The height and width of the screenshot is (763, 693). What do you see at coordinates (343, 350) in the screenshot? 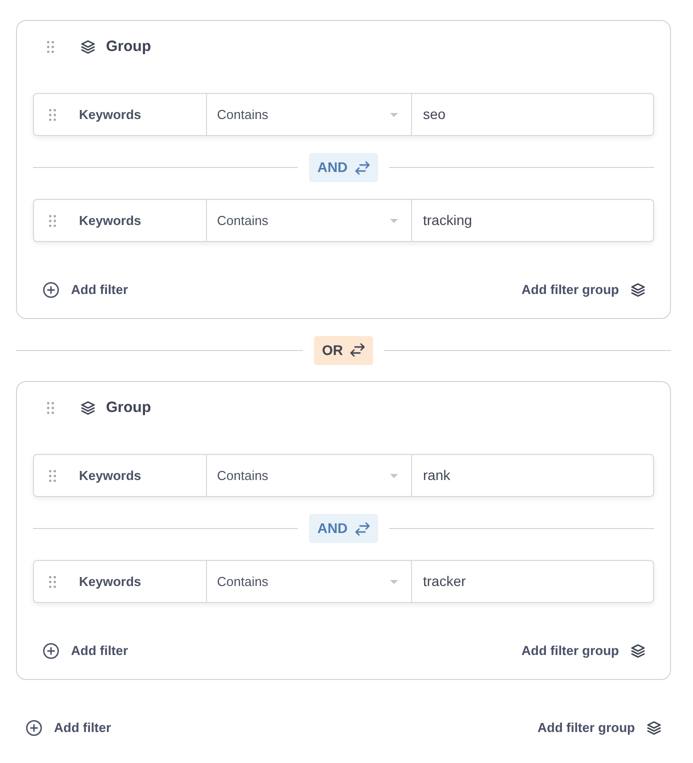
I see `logic-toggle-button: OR` at bounding box center [343, 350].